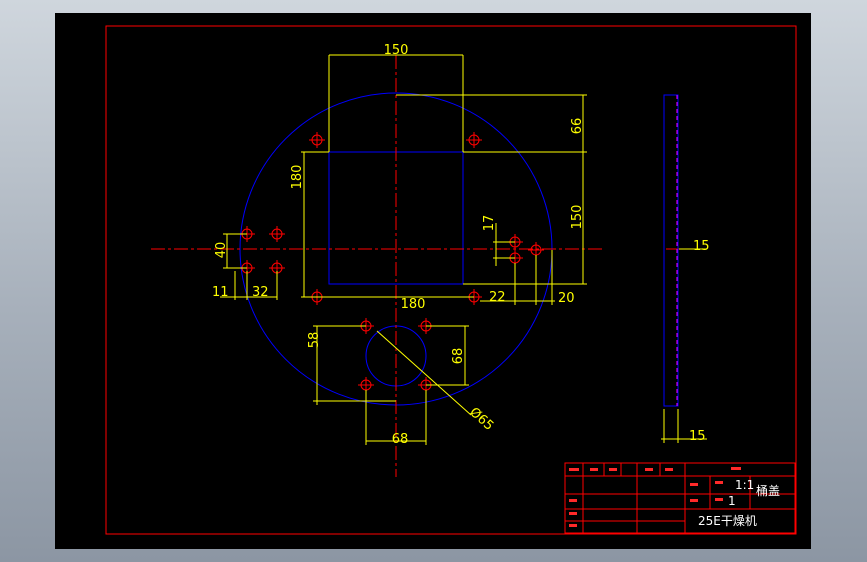 The height and width of the screenshot is (562, 867). What do you see at coordinates (481, 419) in the screenshot?
I see `dim-hole-diameter: Ø65` at bounding box center [481, 419].